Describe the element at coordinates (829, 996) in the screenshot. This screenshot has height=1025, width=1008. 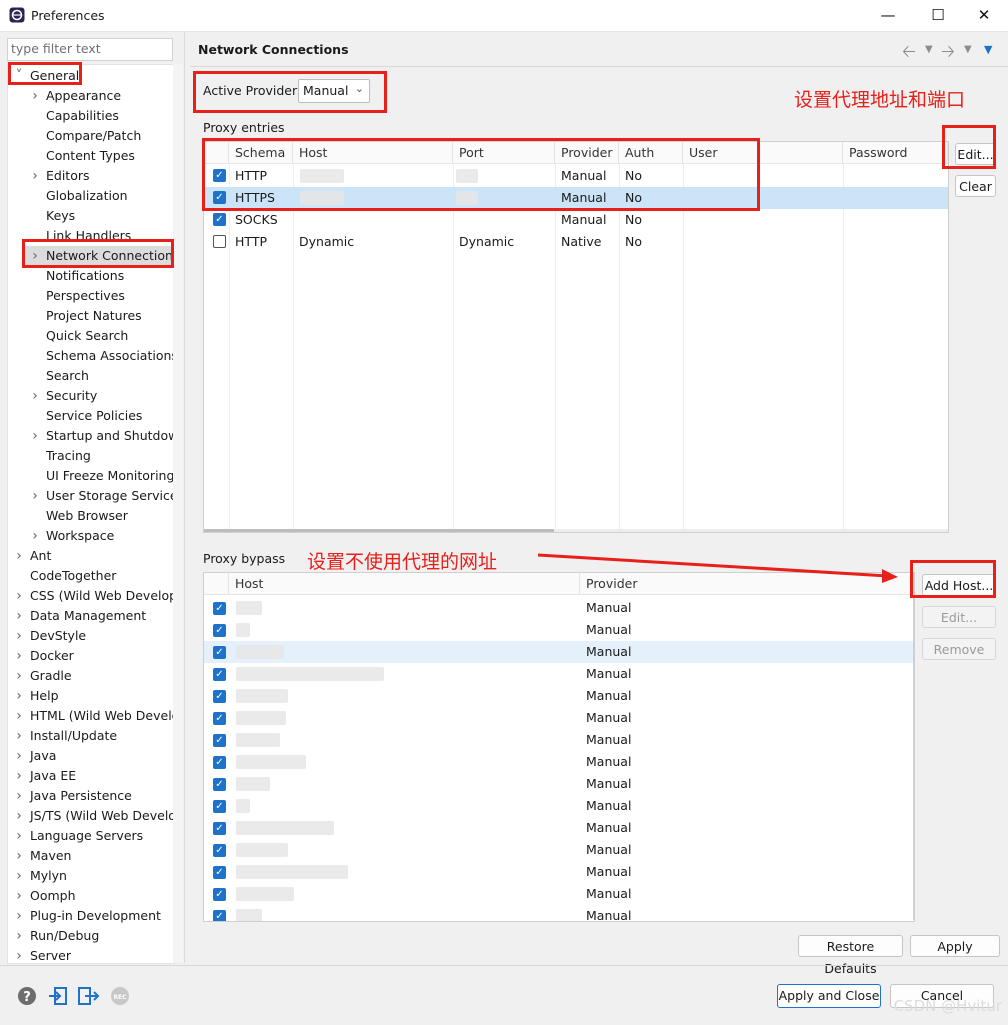
I see `apply-and-close-button: Apply and Close` at that location.